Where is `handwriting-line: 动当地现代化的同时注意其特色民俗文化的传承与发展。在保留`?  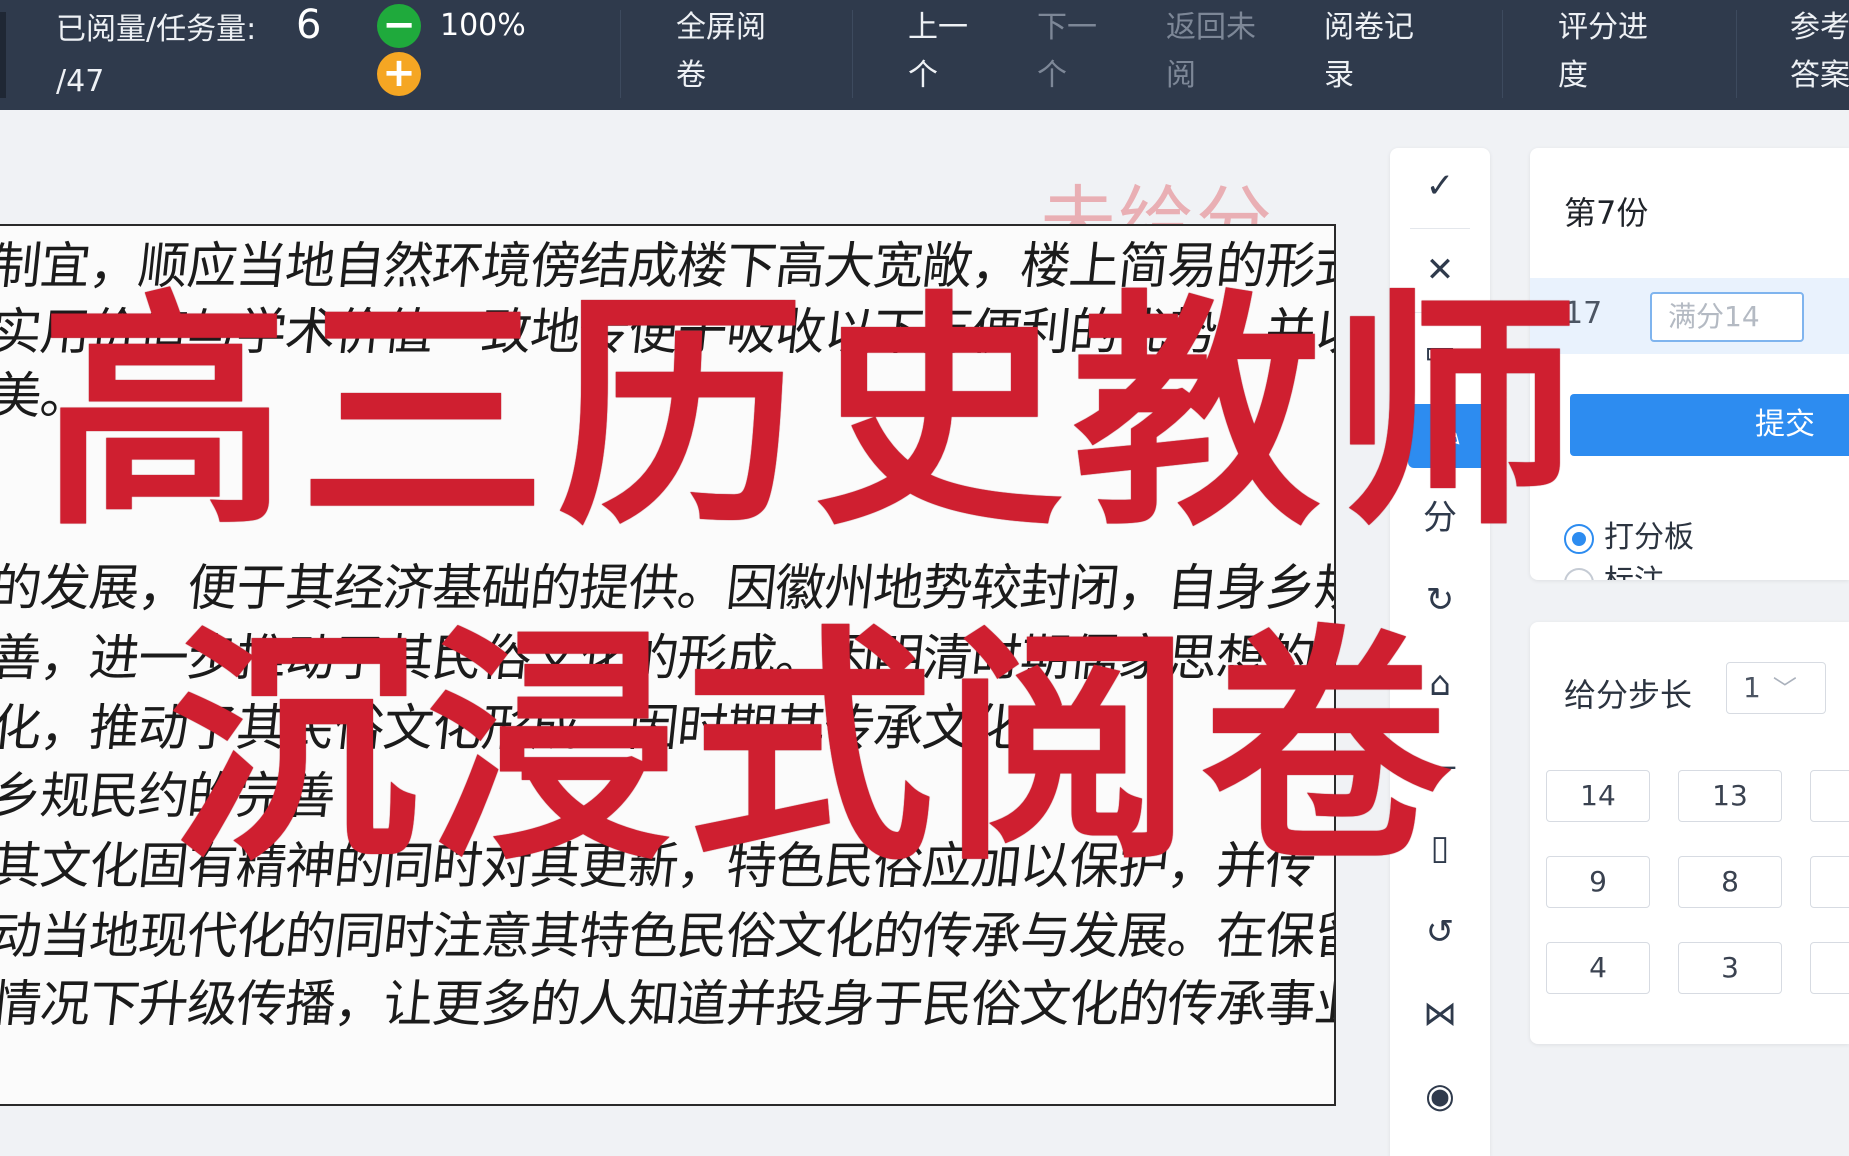
handwriting-line: 动当地现代化的同时注意其特色民俗文化的传承与发展。在保留 is located at coordinates (668, 936).